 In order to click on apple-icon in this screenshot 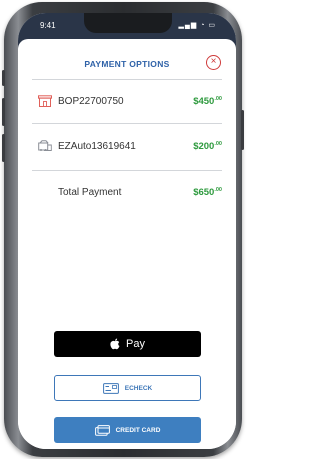, I will do `click(115, 344)`.